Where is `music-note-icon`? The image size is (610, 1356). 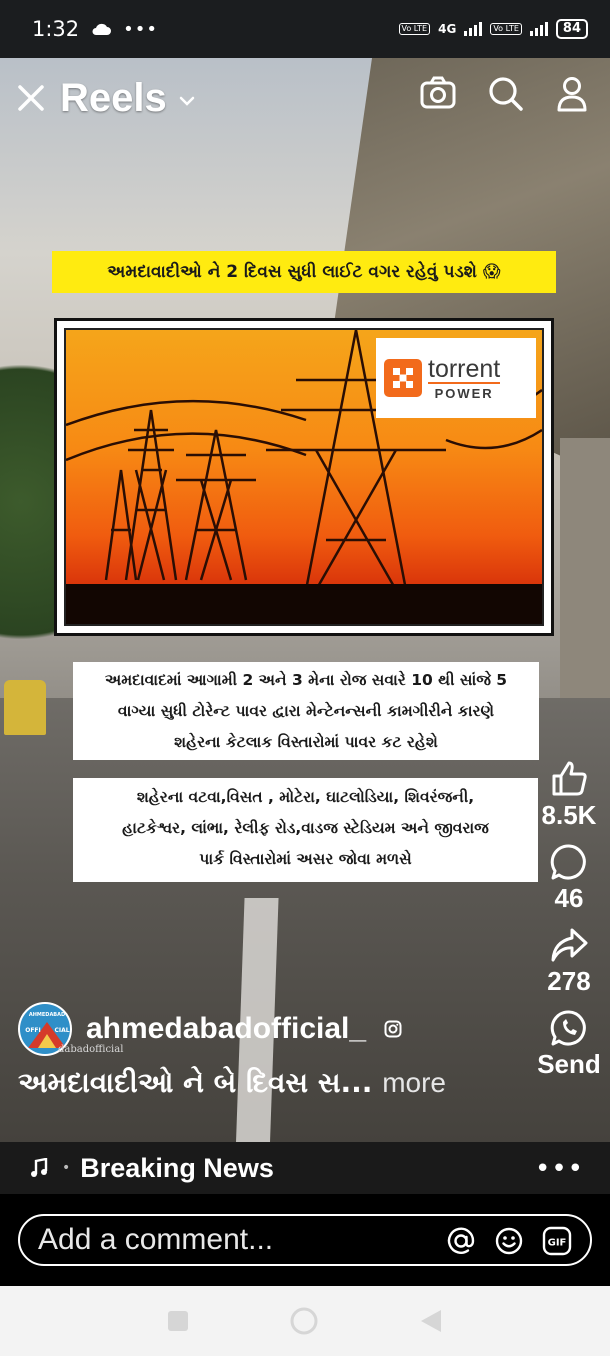
music-note-icon is located at coordinates (39, 1167).